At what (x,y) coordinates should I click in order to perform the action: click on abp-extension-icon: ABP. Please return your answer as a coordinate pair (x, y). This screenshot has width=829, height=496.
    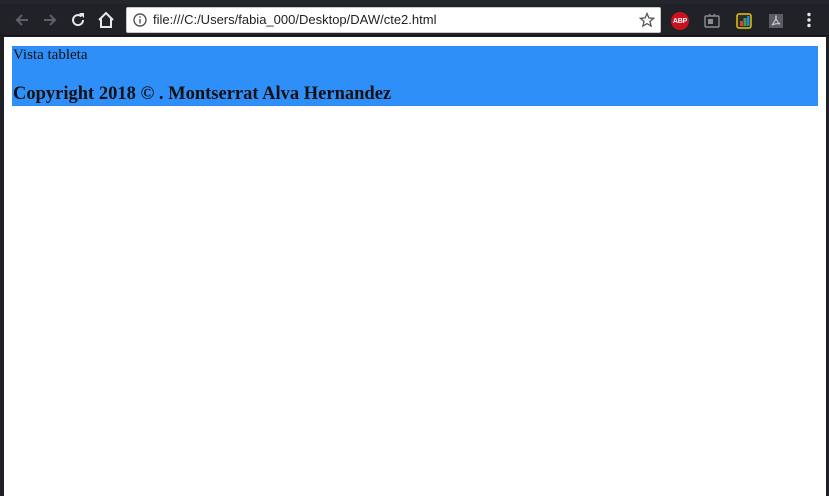
    Looking at the image, I should click on (680, 21).